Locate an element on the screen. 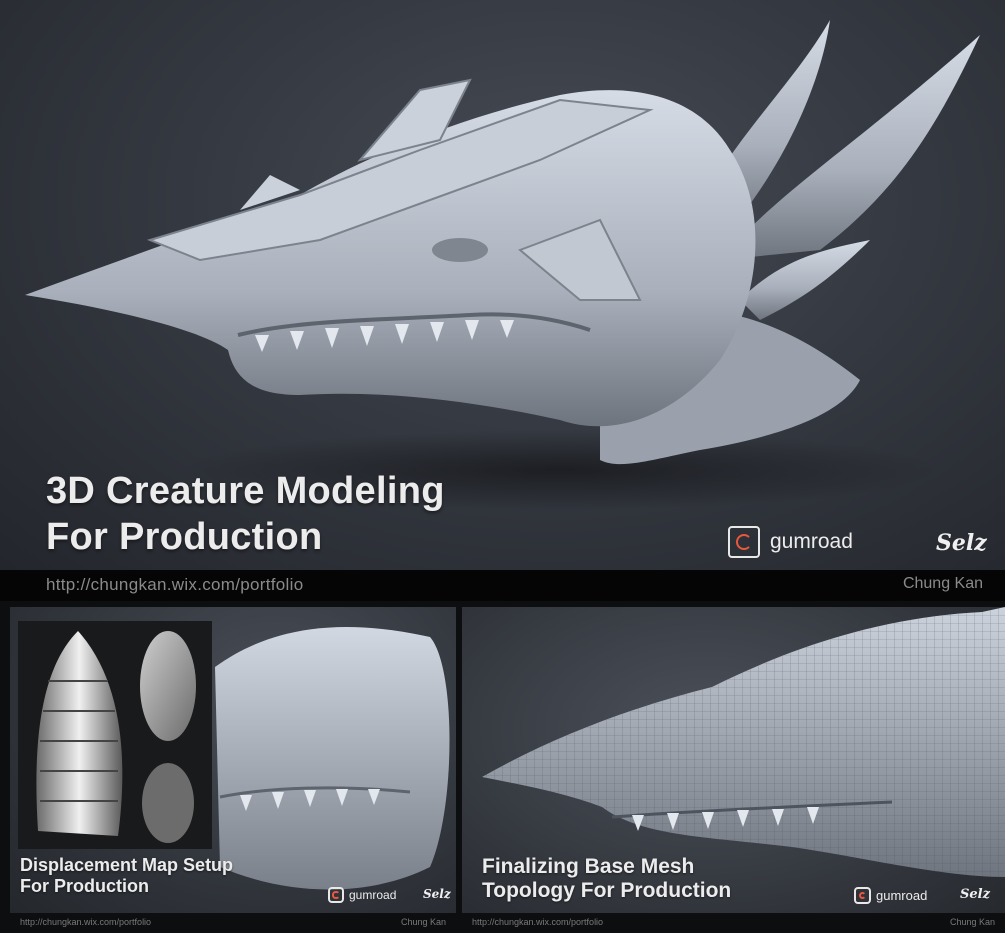  gumroad-link: gumroad is located at coordinates (790, 542).